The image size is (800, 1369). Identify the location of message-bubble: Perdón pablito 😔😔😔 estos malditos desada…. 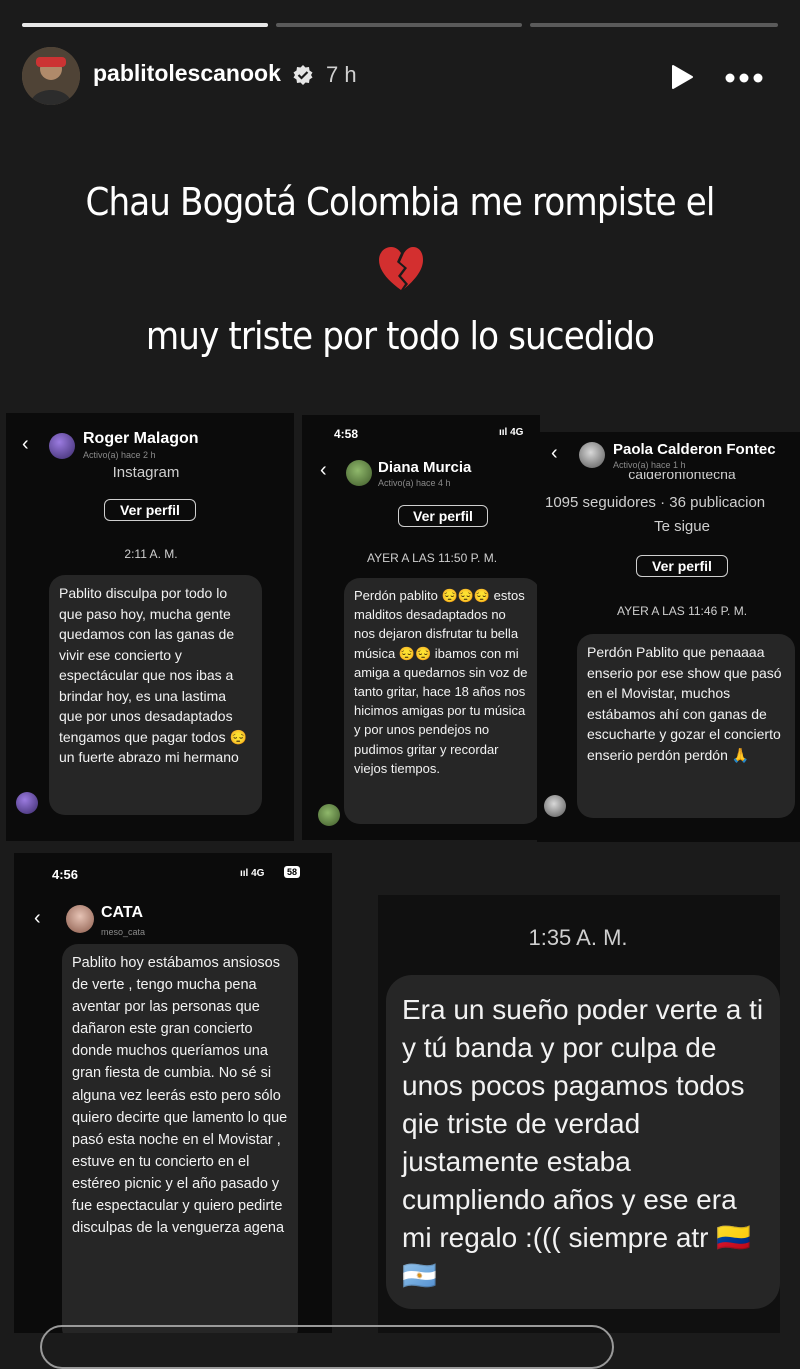
(442, 701).